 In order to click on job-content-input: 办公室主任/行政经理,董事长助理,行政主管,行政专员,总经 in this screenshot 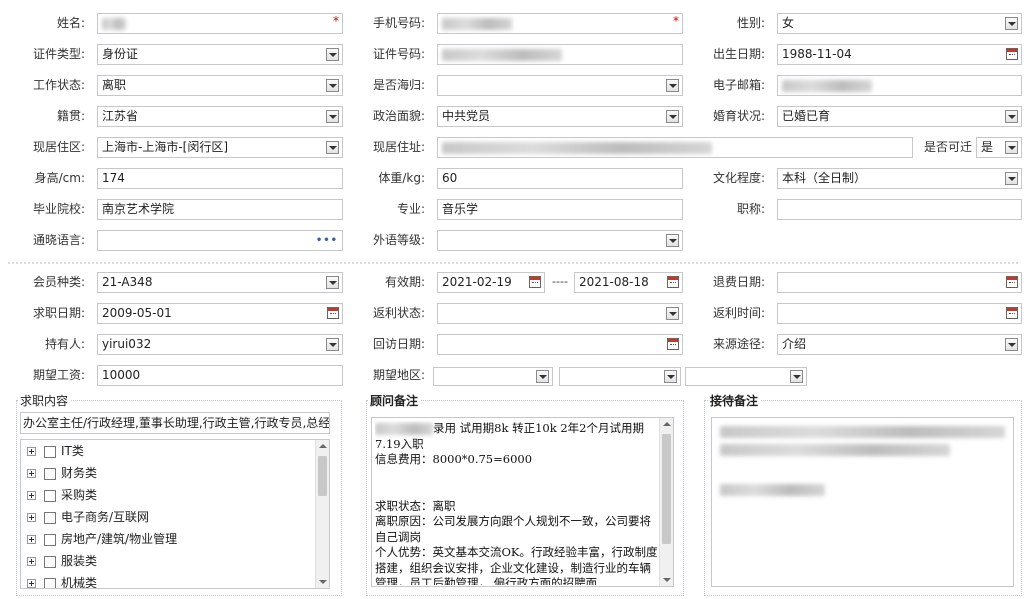, I will do `click(175, 423)`.